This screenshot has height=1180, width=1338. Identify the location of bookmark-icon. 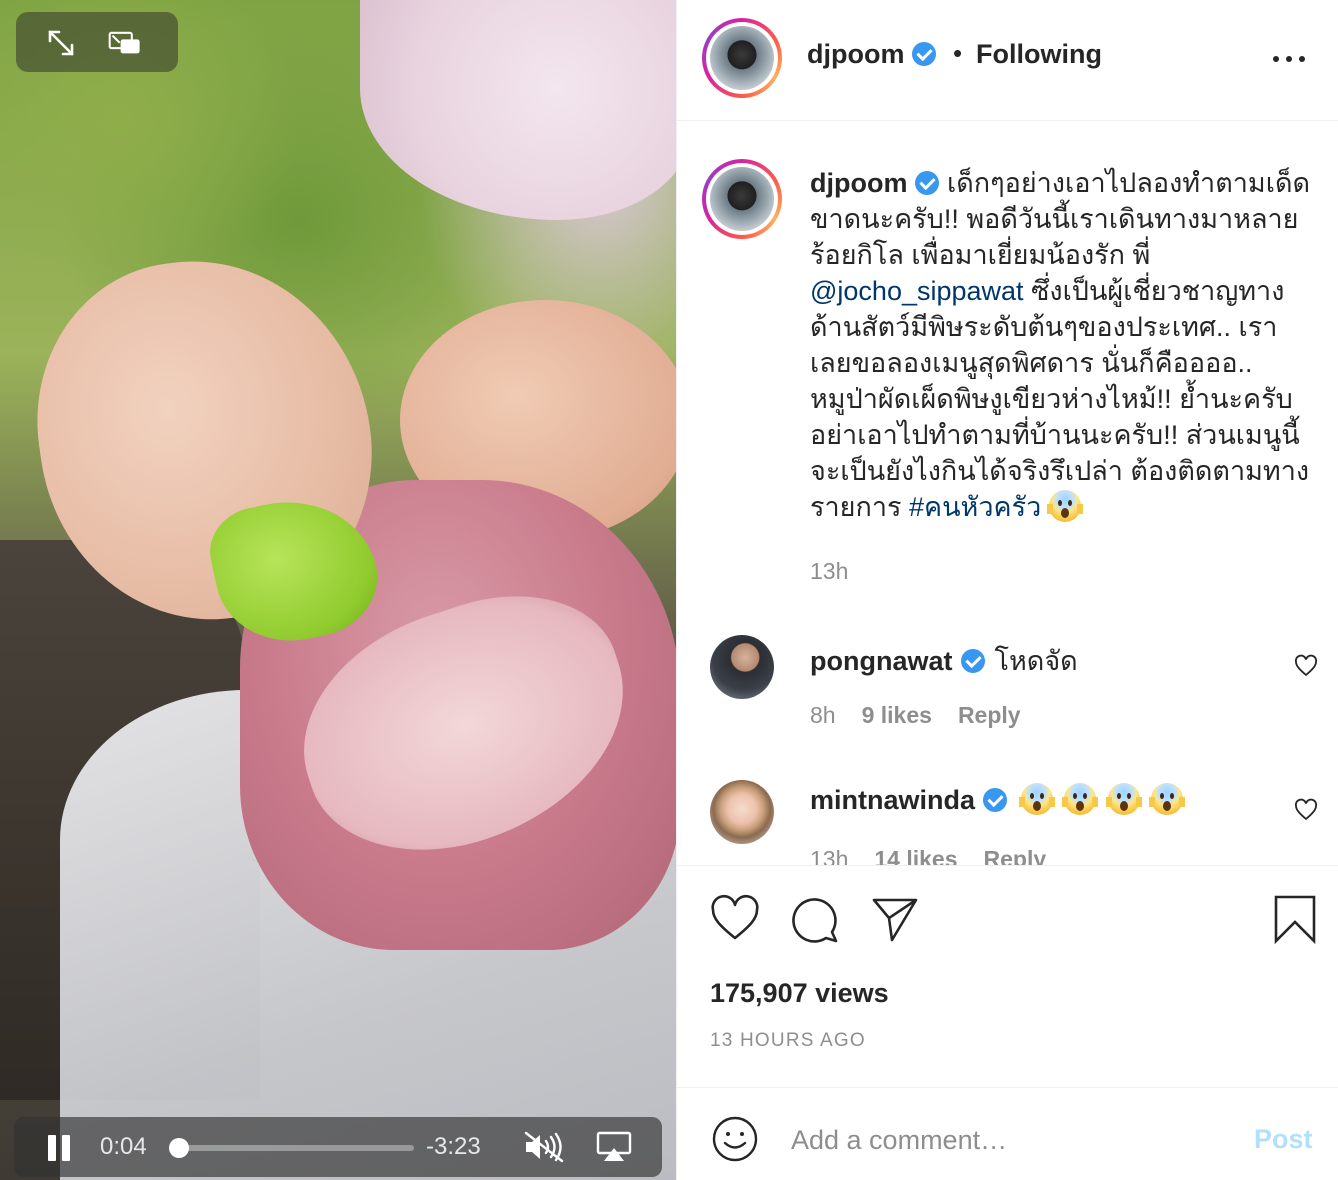
(1295, 919).